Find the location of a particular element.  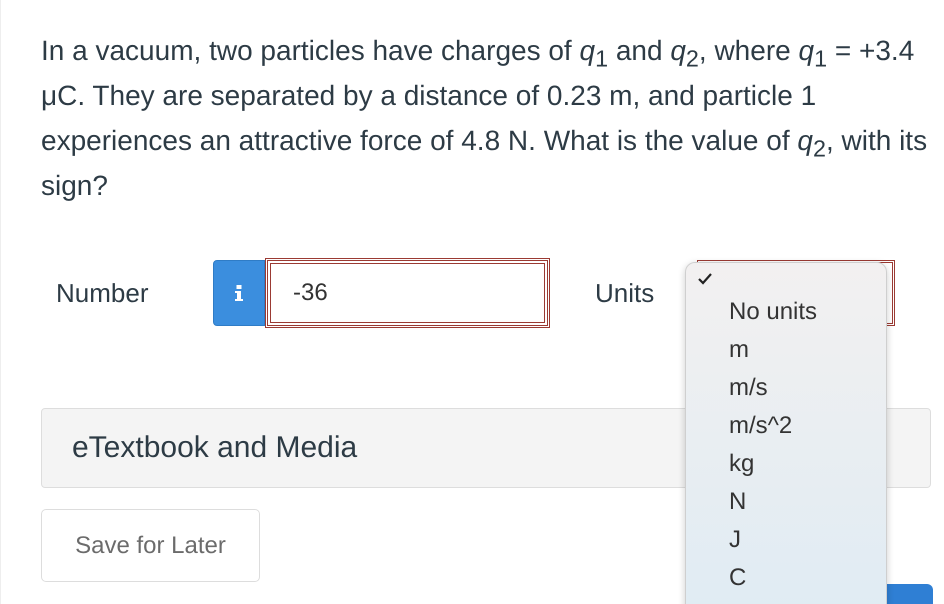

unit-option: m/s^2 is located at coordinates (760, 426).